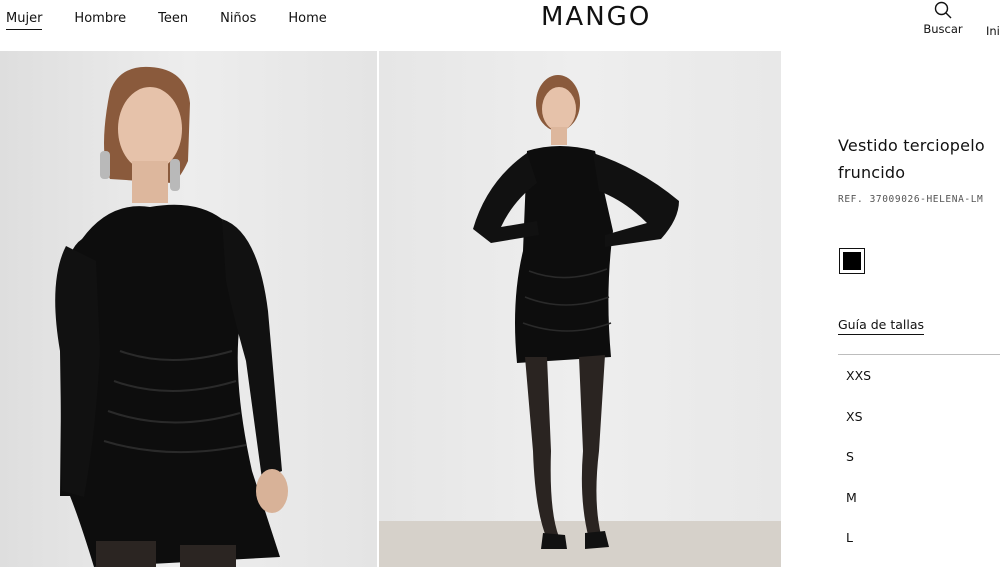 The width and height of the screenshot is (1000, 567). Describe the element at coordinates (100, 20) in the screenshot. I see `nav-item-hombre: Hombre` at that location.